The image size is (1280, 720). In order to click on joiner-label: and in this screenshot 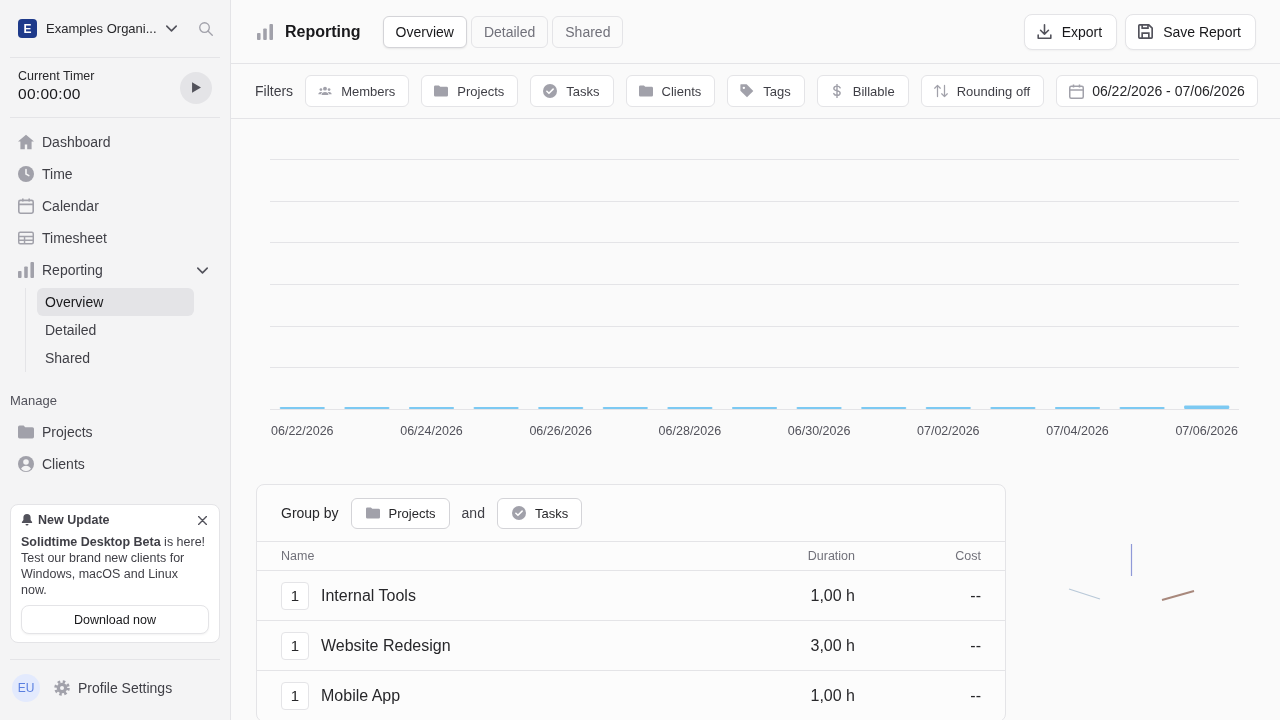, I will do `click(473, 513)`.